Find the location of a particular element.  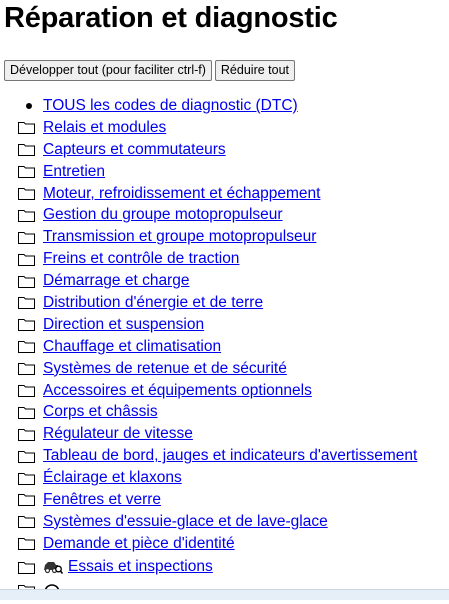

tree-link-identification: Demande et pièce d'identité is located at coordinates (139, 544).